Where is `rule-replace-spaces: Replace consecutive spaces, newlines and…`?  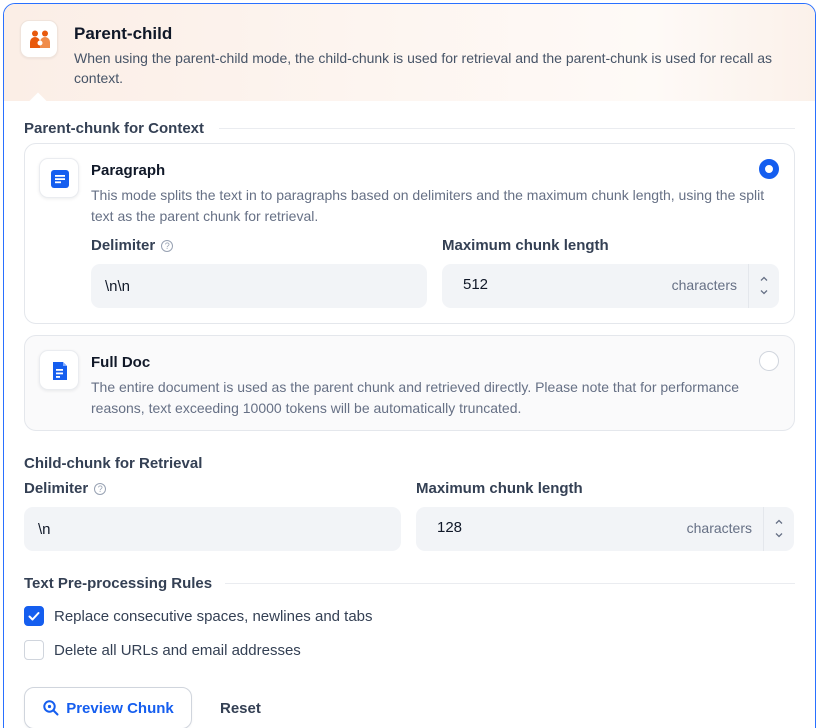
rule-replace-spaces: Replace consecutive spaces, newlines and… is located at coordinates (198, 616).